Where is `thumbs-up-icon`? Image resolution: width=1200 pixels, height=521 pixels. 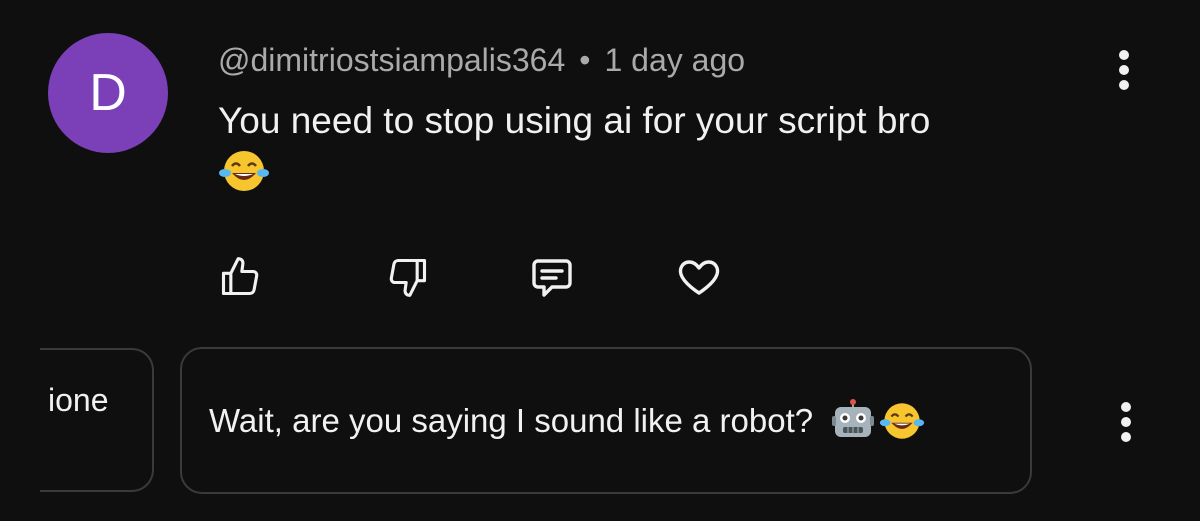
thumbs-up-icon is located at coordinates (240, 276).